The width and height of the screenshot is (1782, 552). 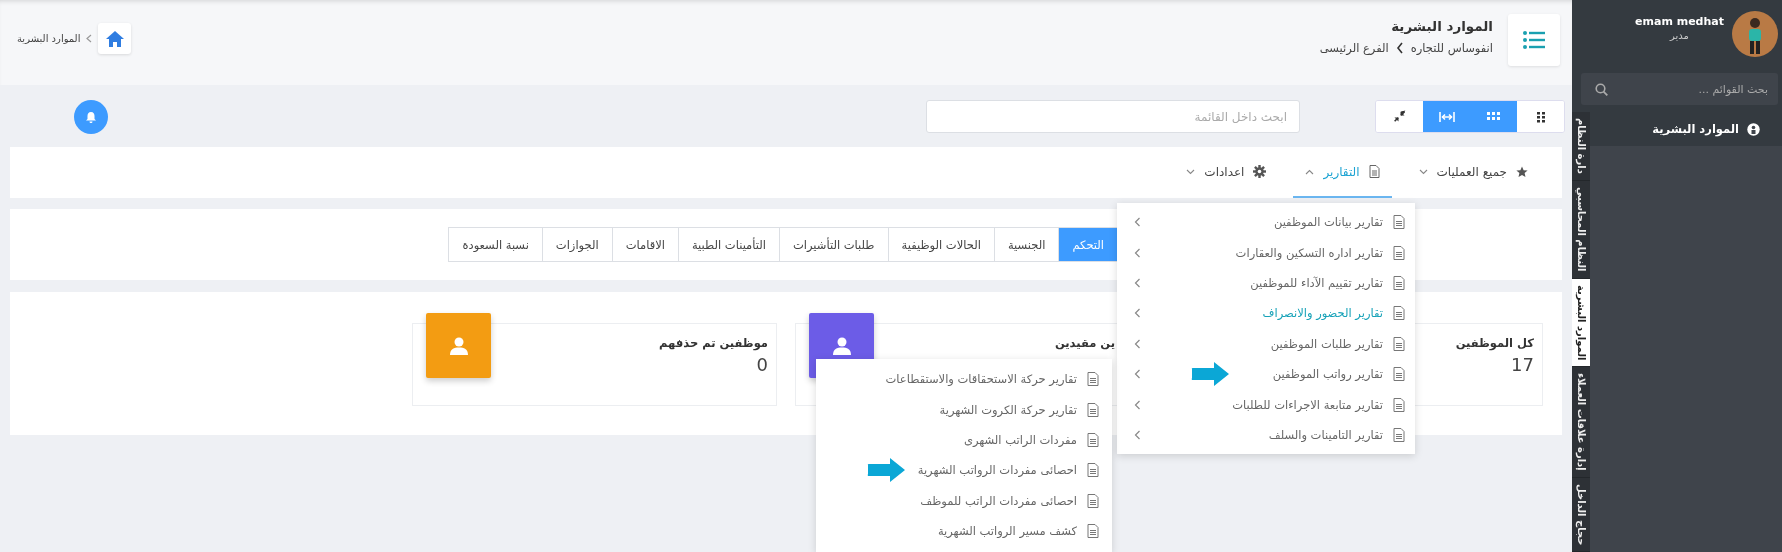 What do you see at coordinates (1494, 343) in the screenshot?
I see `stat-label: كل الموظفين` at bounding box center [1494, 343].